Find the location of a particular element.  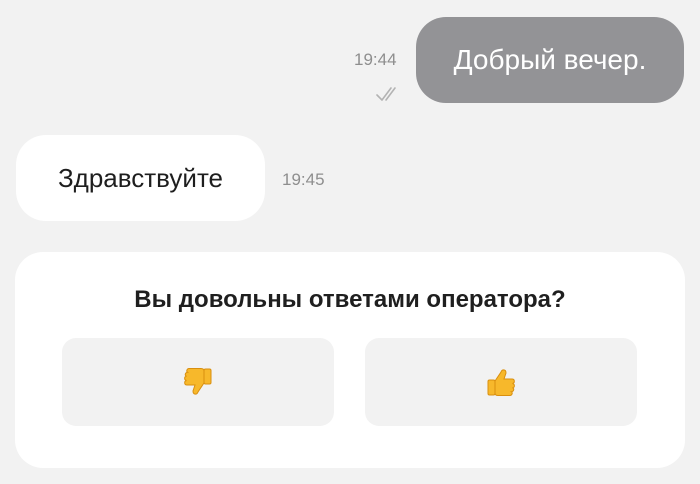

outgoing-message-bubble: Добрый вечер. is located at coordinates (550, 60).